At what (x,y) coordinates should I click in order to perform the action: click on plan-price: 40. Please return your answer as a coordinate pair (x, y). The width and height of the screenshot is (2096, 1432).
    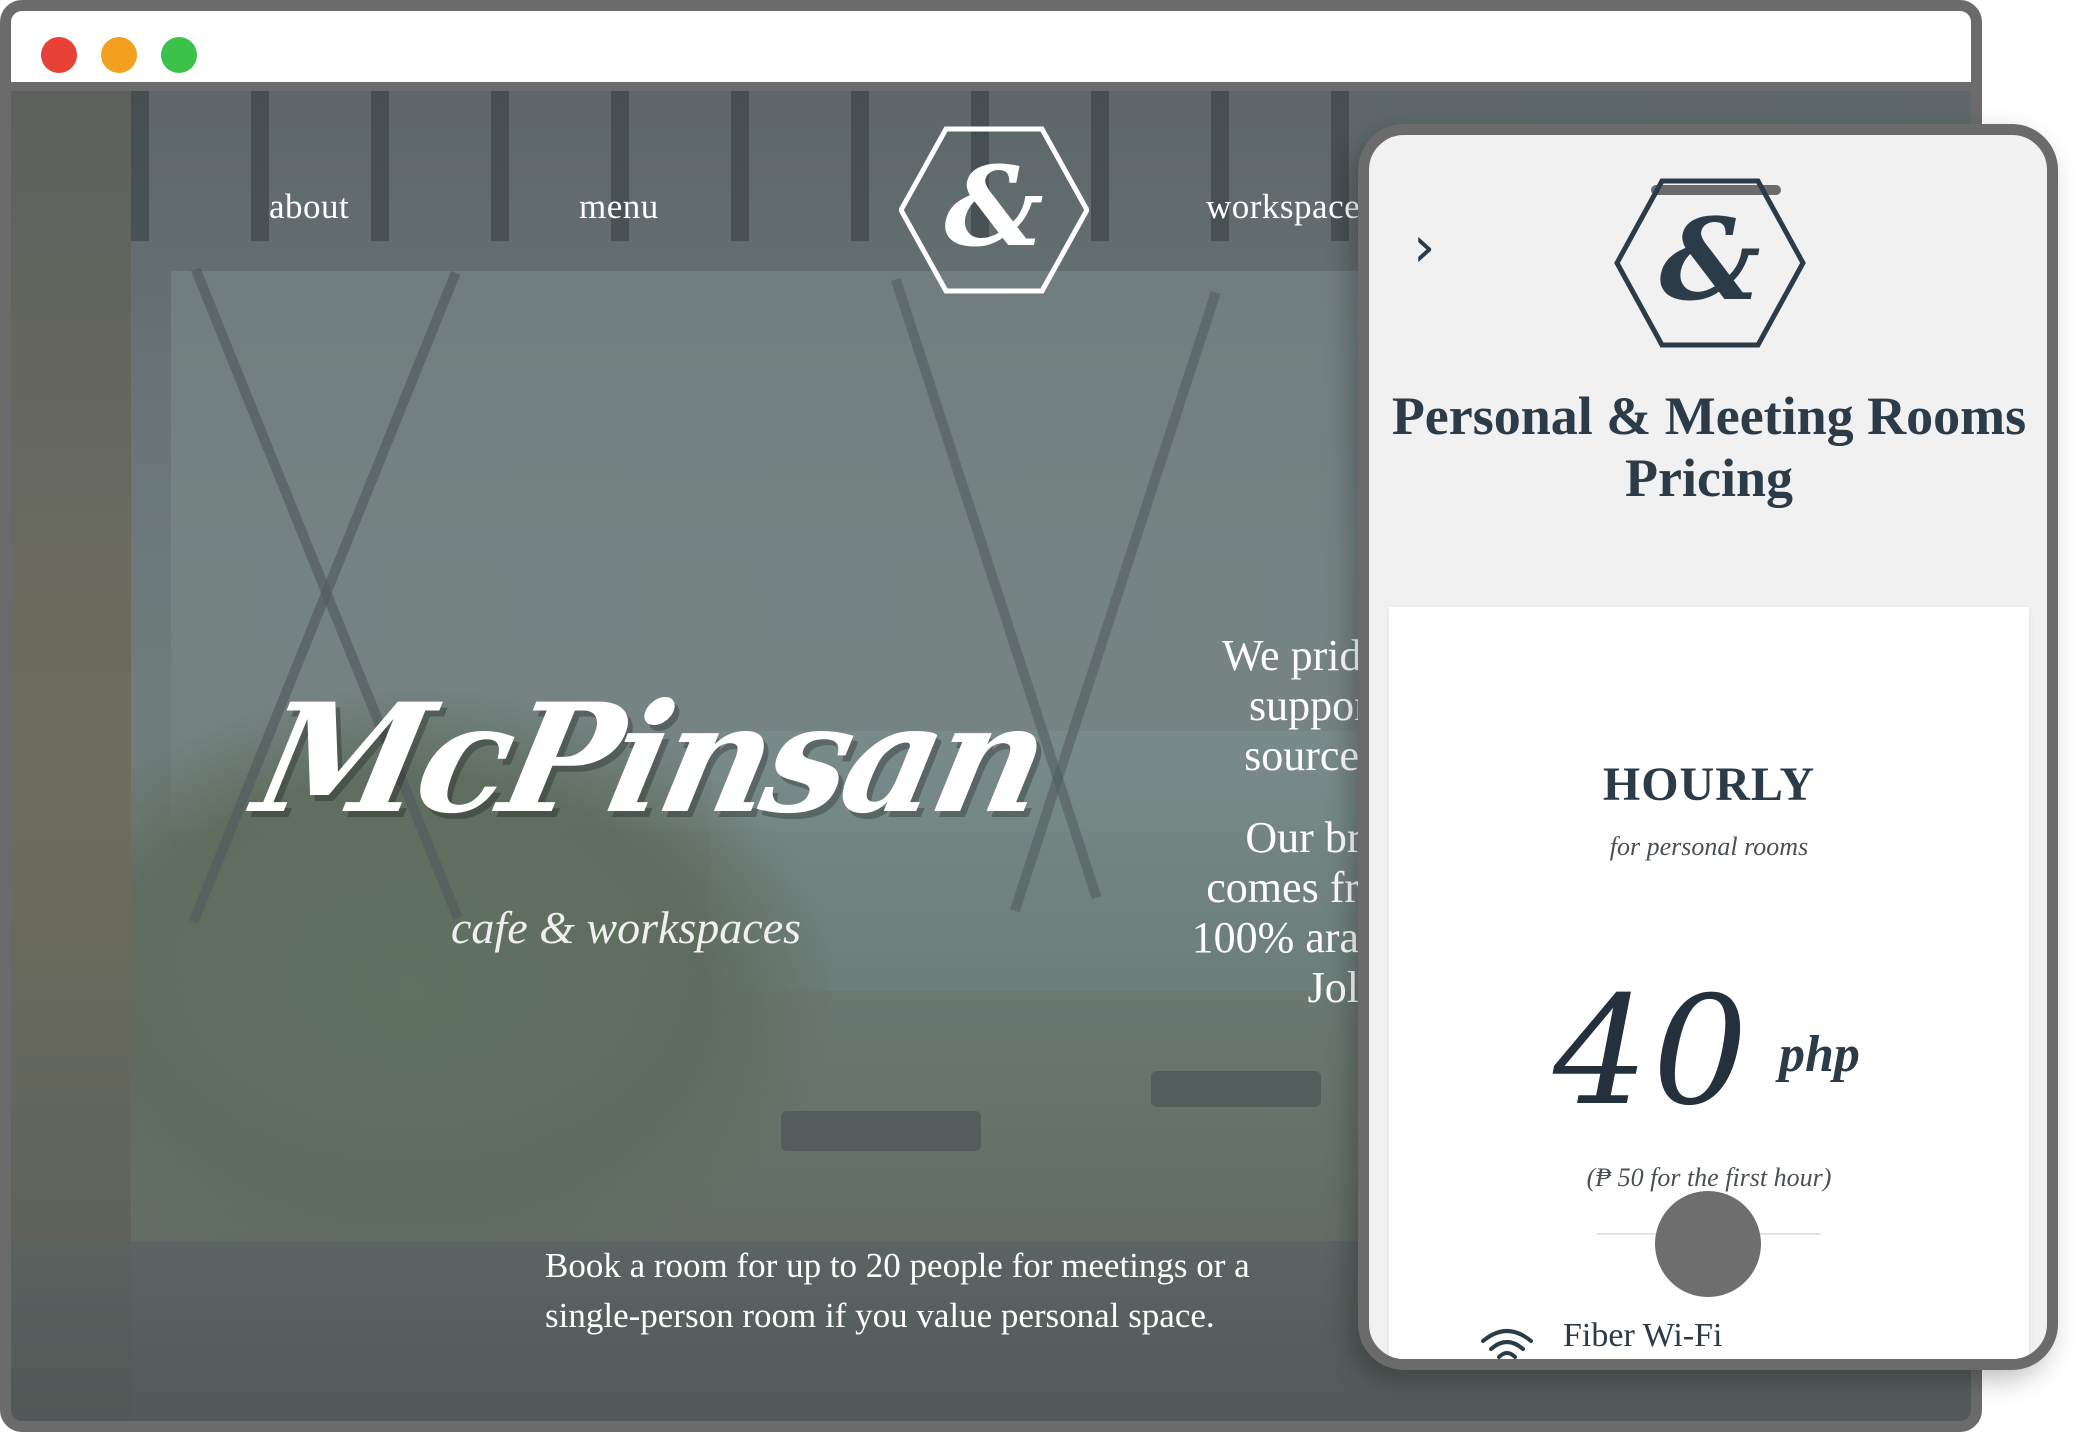
    Looking at the image, I should click on (1652, 1052).